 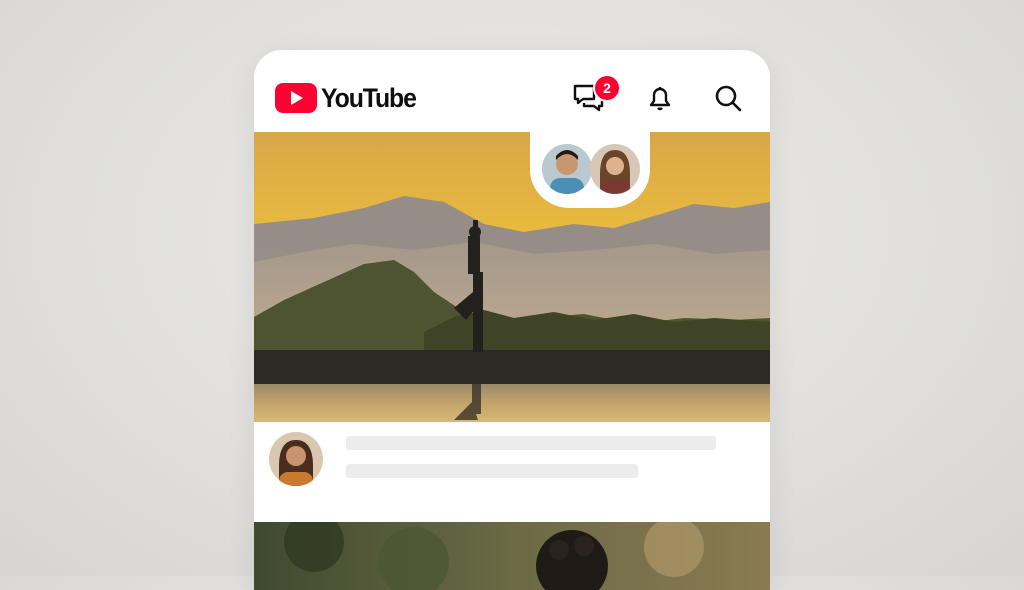 What do you see at coordinates (369, 98) in the screenshot?
I see `brand-name: YouTube` at bounding box center [369, 98].